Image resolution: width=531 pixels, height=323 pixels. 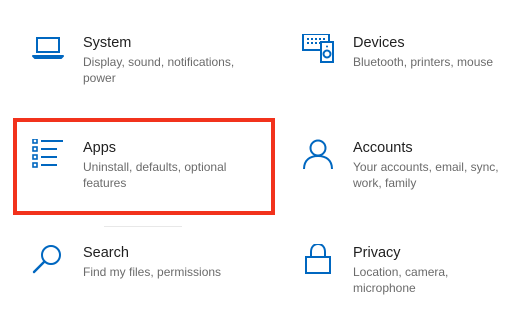 What do you see at coordinates (319, 262) in the screenshot?
I see `lock-icon` at bounding box center [319, 262].